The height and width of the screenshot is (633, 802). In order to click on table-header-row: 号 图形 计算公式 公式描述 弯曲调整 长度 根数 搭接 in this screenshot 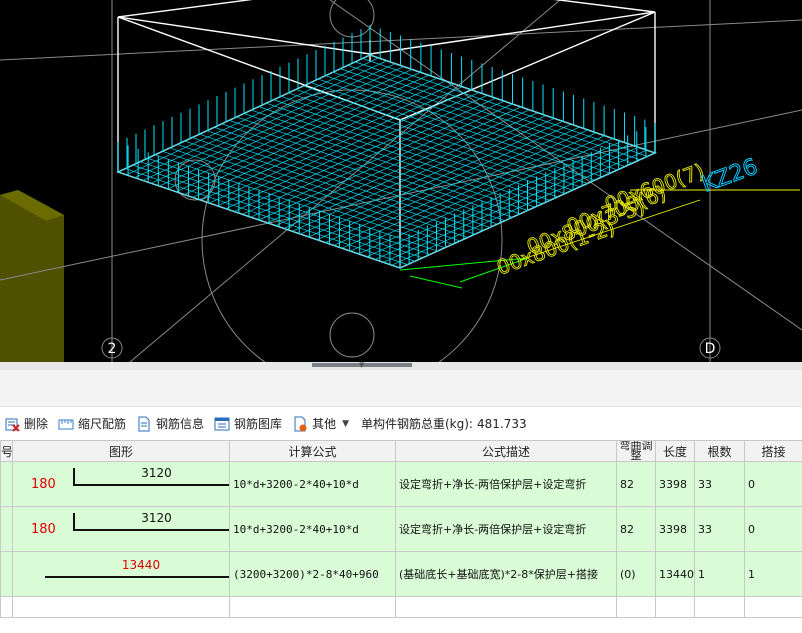, I will do `click(401, 451)`.